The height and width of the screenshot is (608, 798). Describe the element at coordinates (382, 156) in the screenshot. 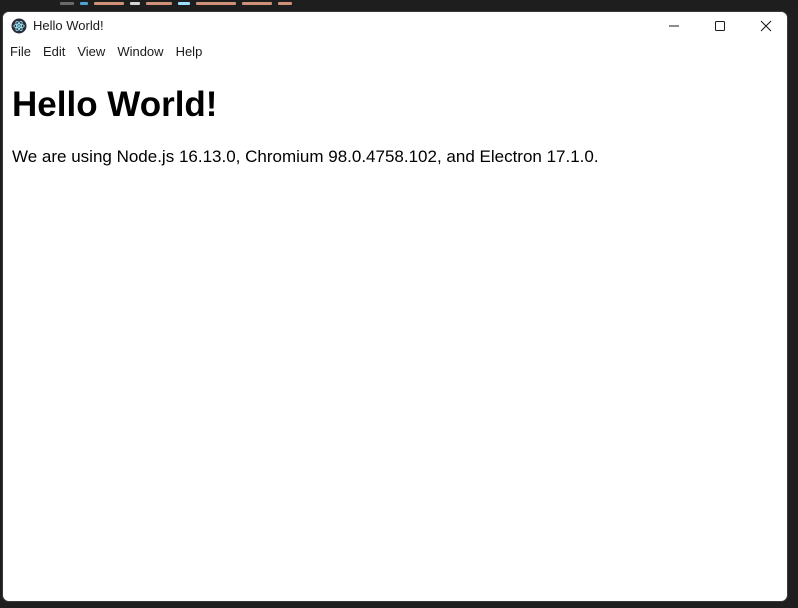

I see `chromium-version: 98.0.4758.102` at that location.